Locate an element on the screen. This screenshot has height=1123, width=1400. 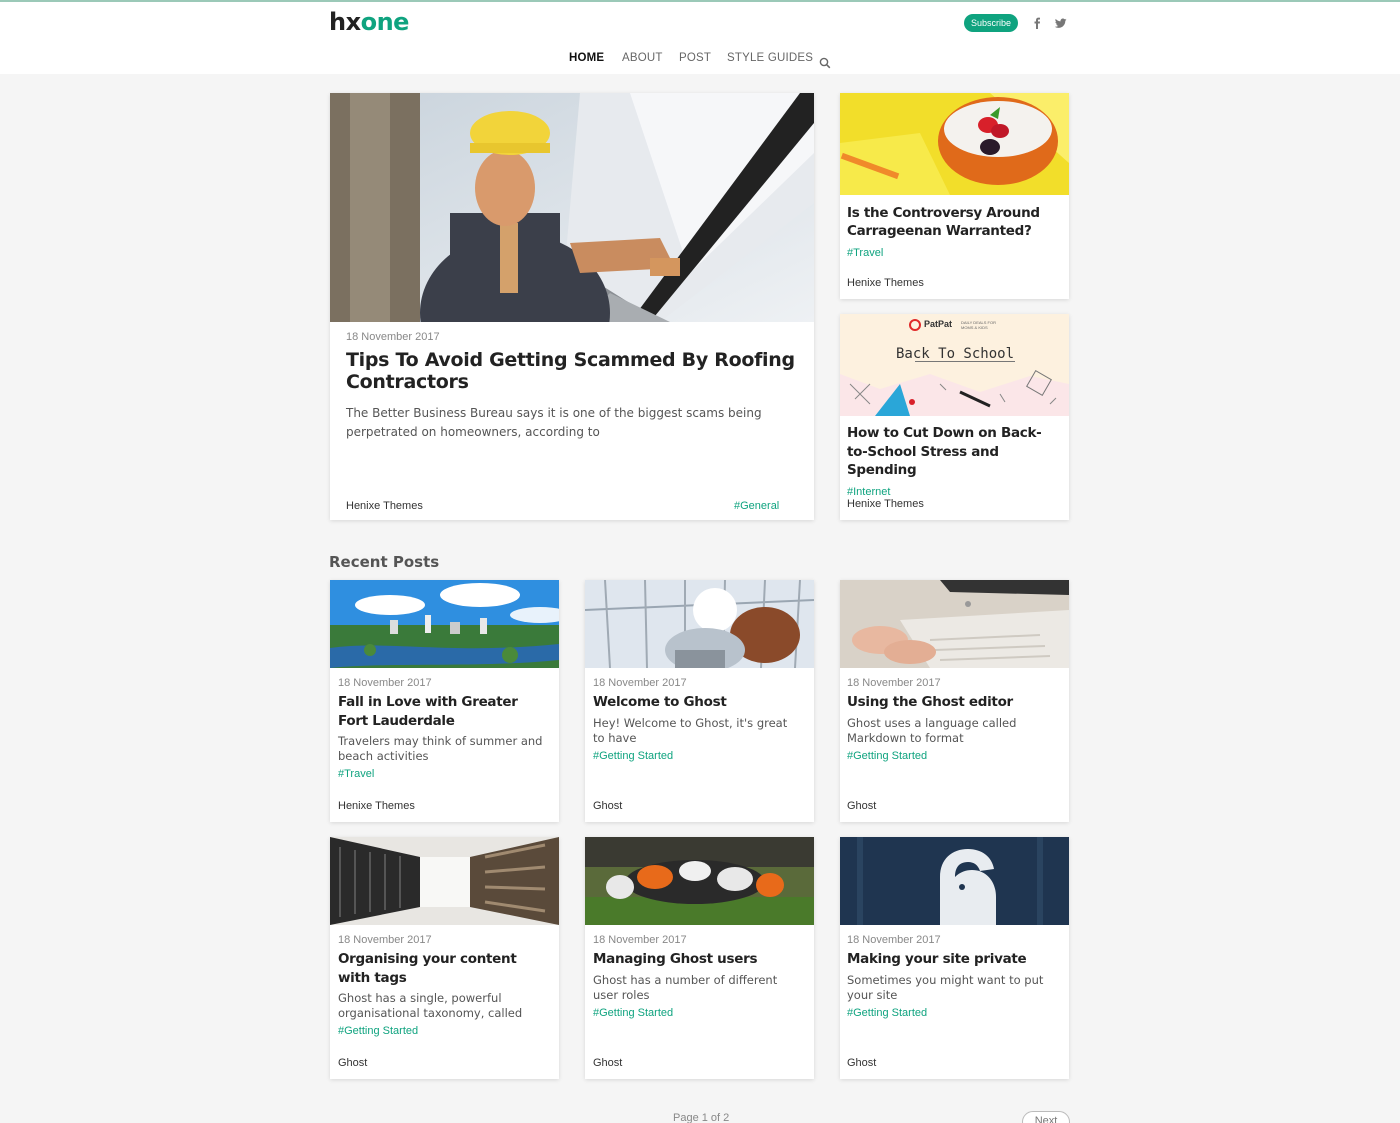
pagination-status: Page 1 of 2 is located at coordinates (701, 1117).